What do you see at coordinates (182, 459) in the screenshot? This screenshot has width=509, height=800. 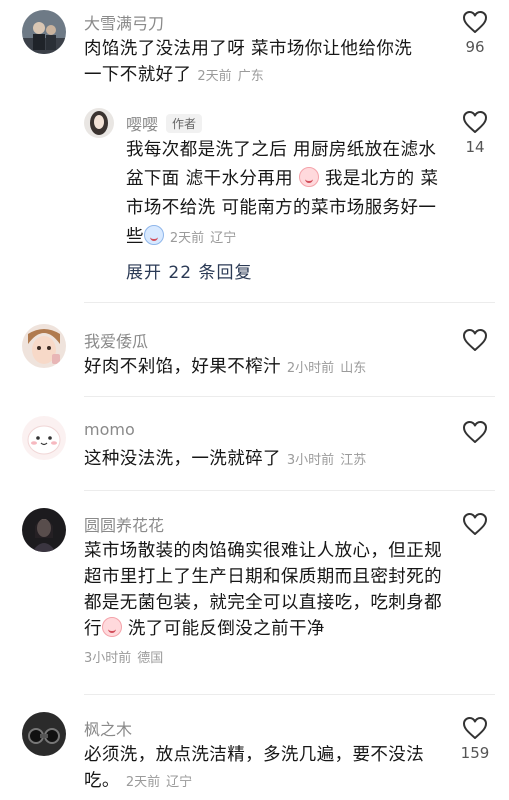 I see `comment-body: 这种没法洗，一洗就碎了` at bounding box center [182, 459].